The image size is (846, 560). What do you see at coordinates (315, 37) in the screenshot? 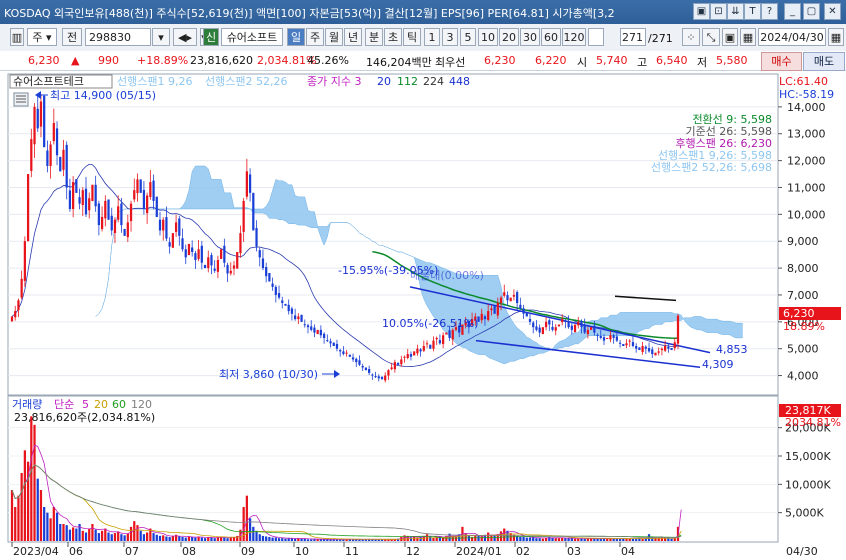
I see `period-weekly-button: 주` at bounding box center [315, 37].